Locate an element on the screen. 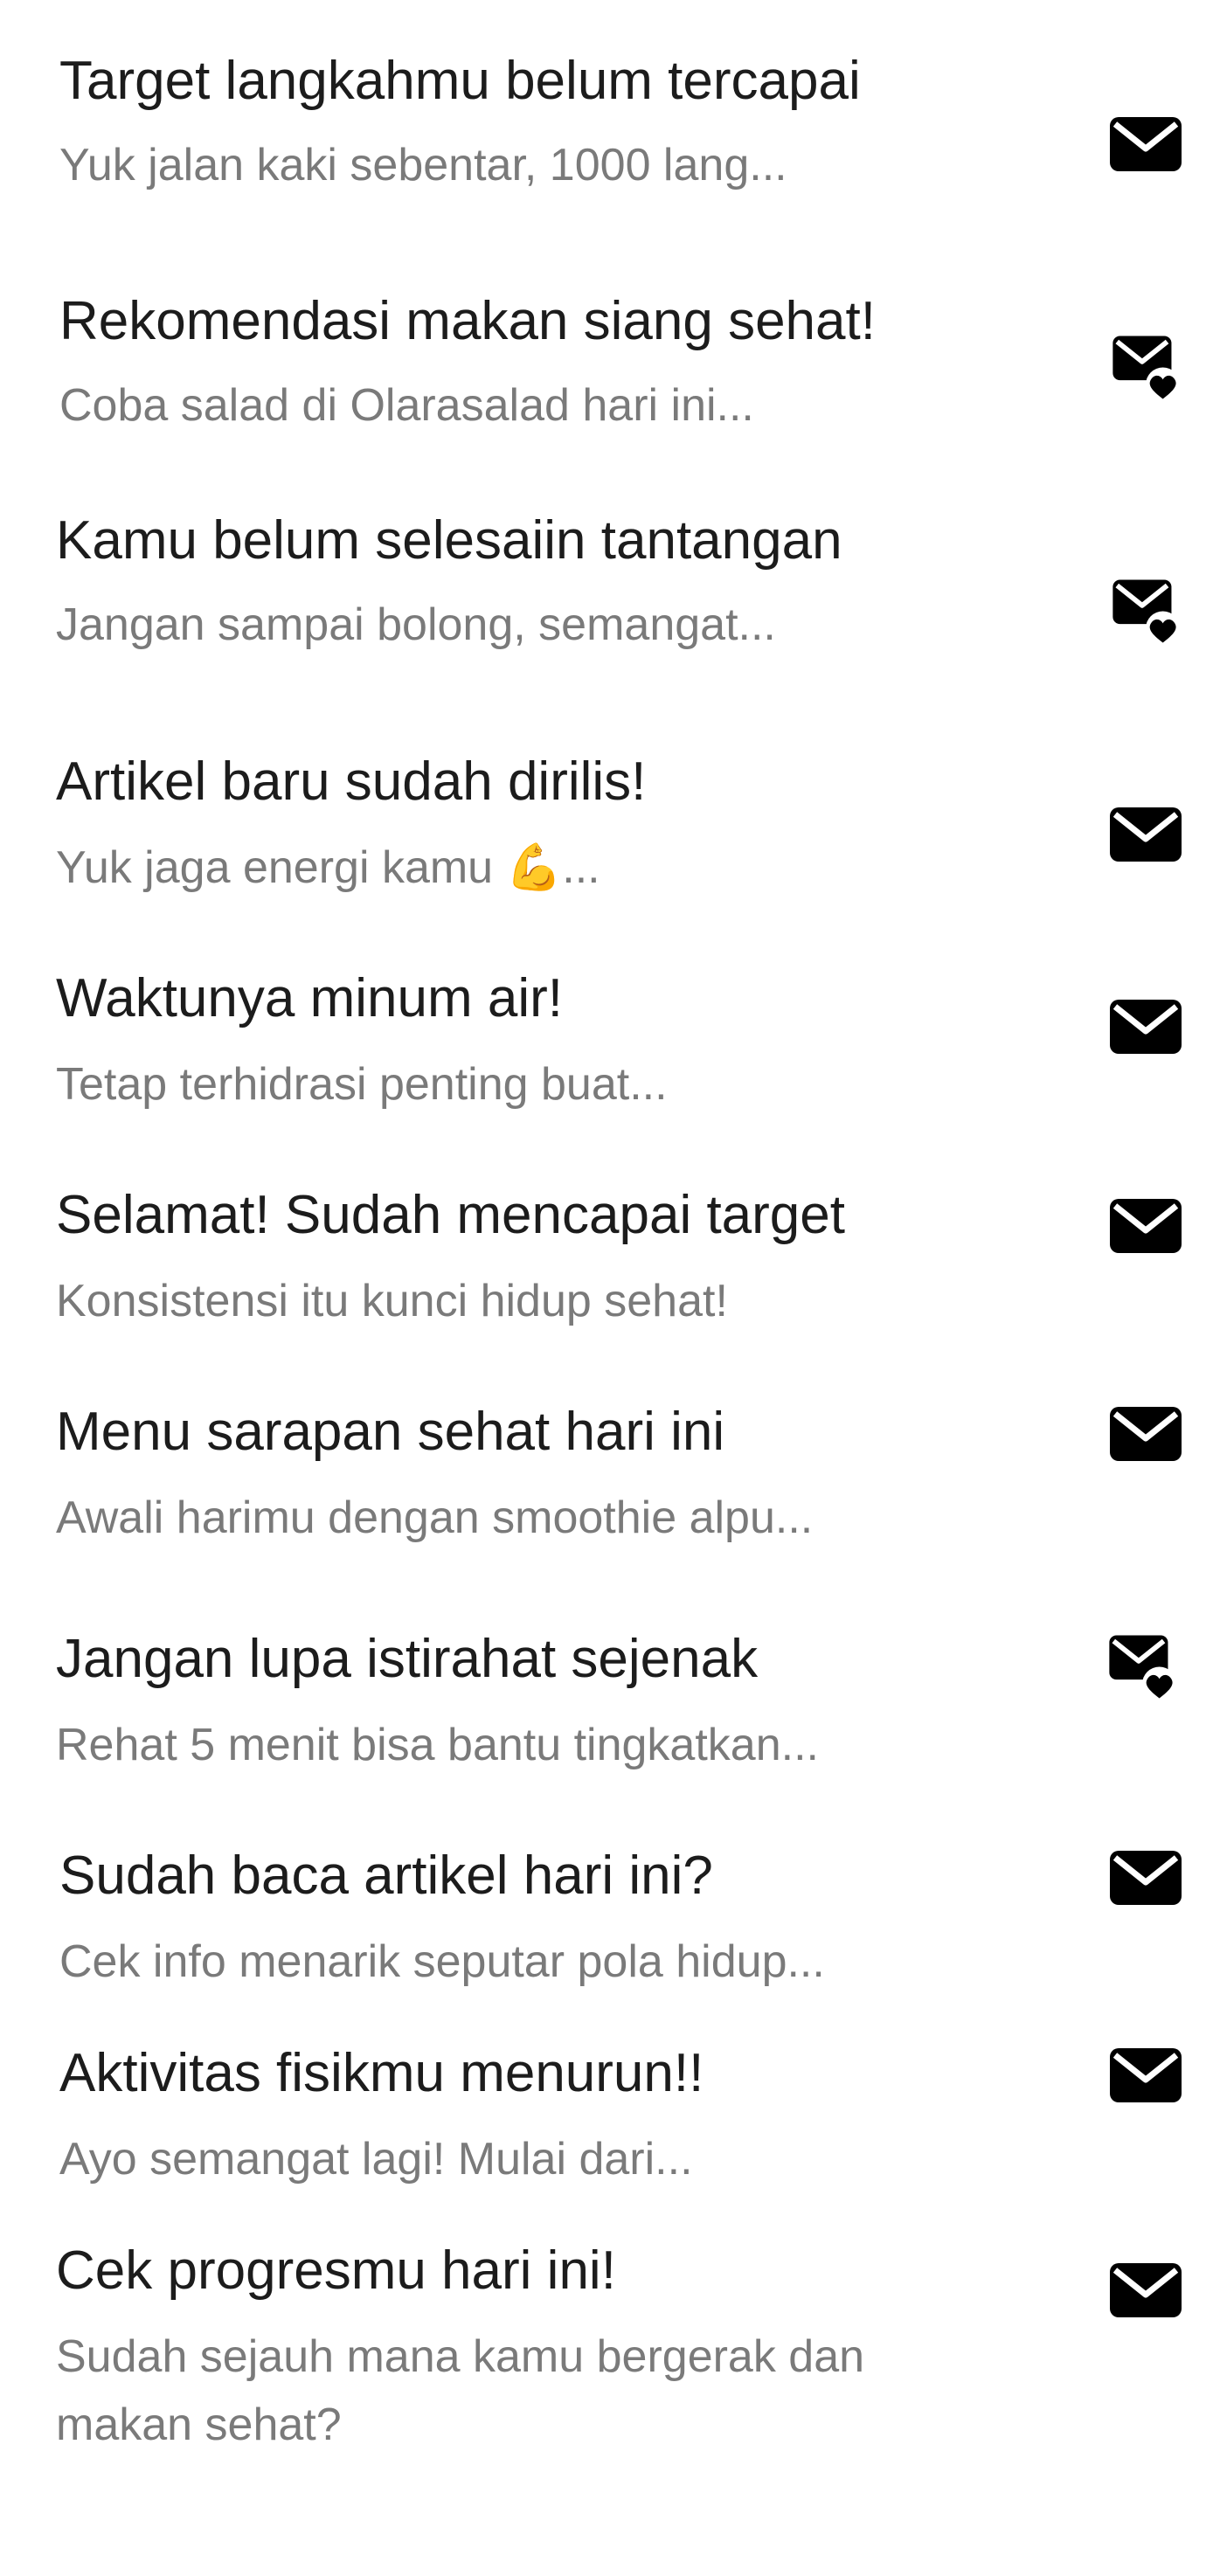  notification-title: Menu sarapan sehat hari ini is located at coordinates (390, 1432).